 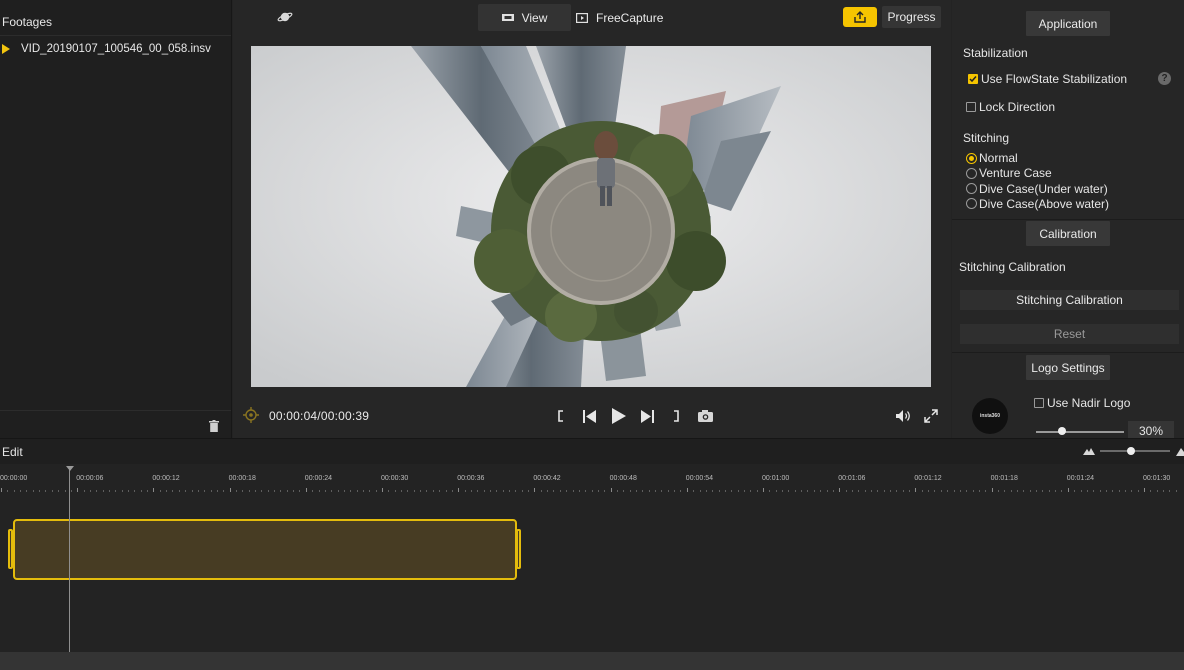 I want to click on playhead-handle, so click(x=70, y=468).